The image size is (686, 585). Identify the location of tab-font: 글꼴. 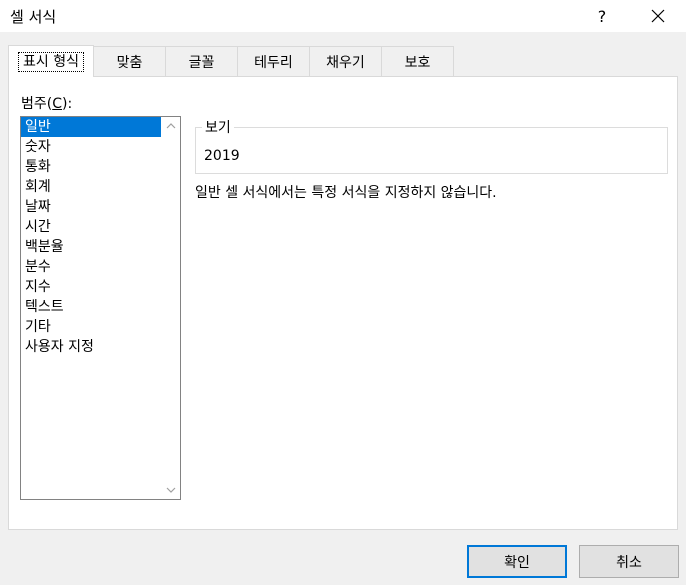
(202, 61).